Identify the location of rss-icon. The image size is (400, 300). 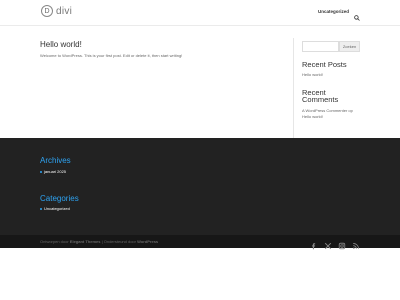
(356, 243).